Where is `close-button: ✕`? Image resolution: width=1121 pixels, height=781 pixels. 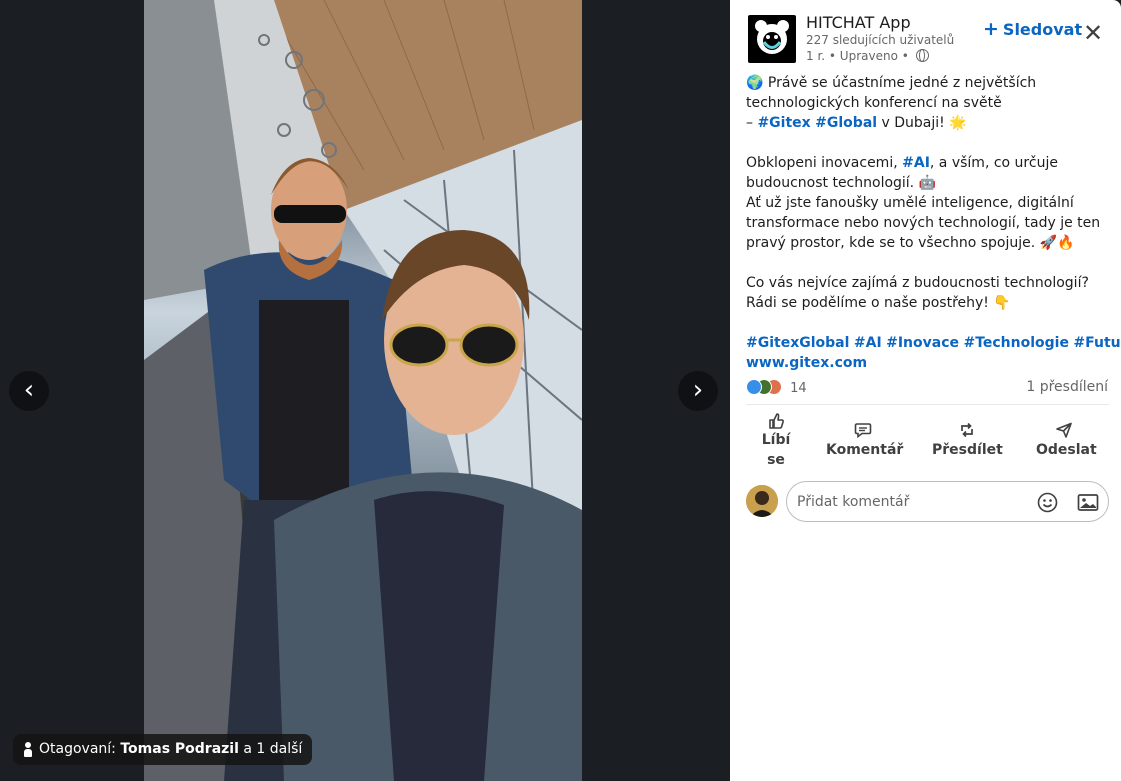
close-button: ✕ is located at coordinates (1093, 33).